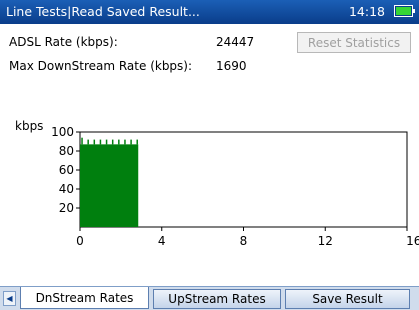  Describe the element at coordinates (325, 241) in the screenshot. I see `x-tick-label: 12` at that location.